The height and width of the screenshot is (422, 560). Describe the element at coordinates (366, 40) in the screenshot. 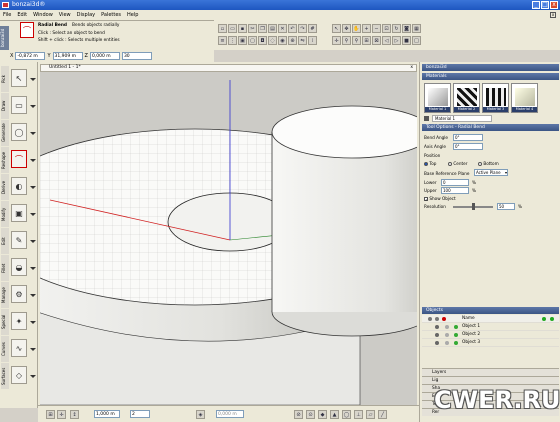

I see `zoom-box-icon: ⊞` at that location.